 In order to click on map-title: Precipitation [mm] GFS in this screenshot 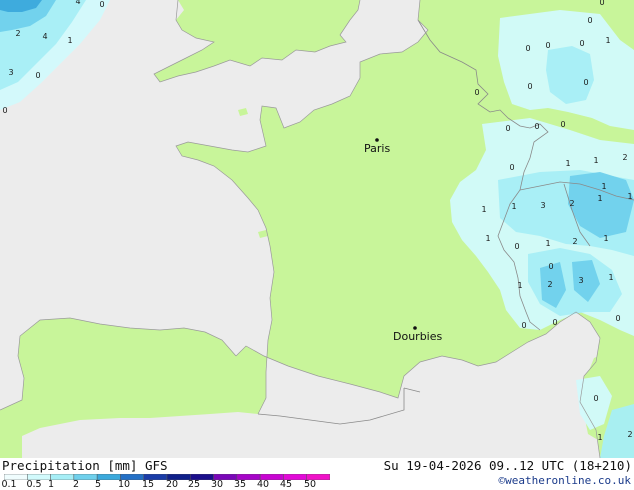, I will do `click(85, 465)`.